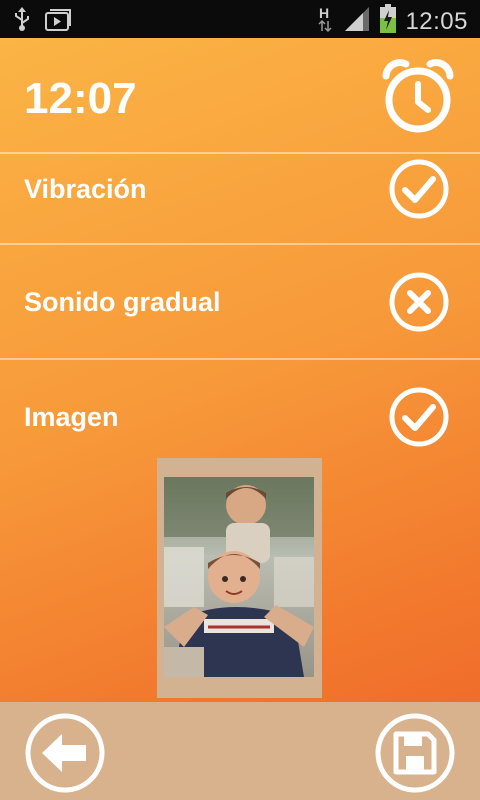  What do you see at coordinates (415, 753) in the screenshot?
I see `save-disk-icon` at bounding box center [415, 753].